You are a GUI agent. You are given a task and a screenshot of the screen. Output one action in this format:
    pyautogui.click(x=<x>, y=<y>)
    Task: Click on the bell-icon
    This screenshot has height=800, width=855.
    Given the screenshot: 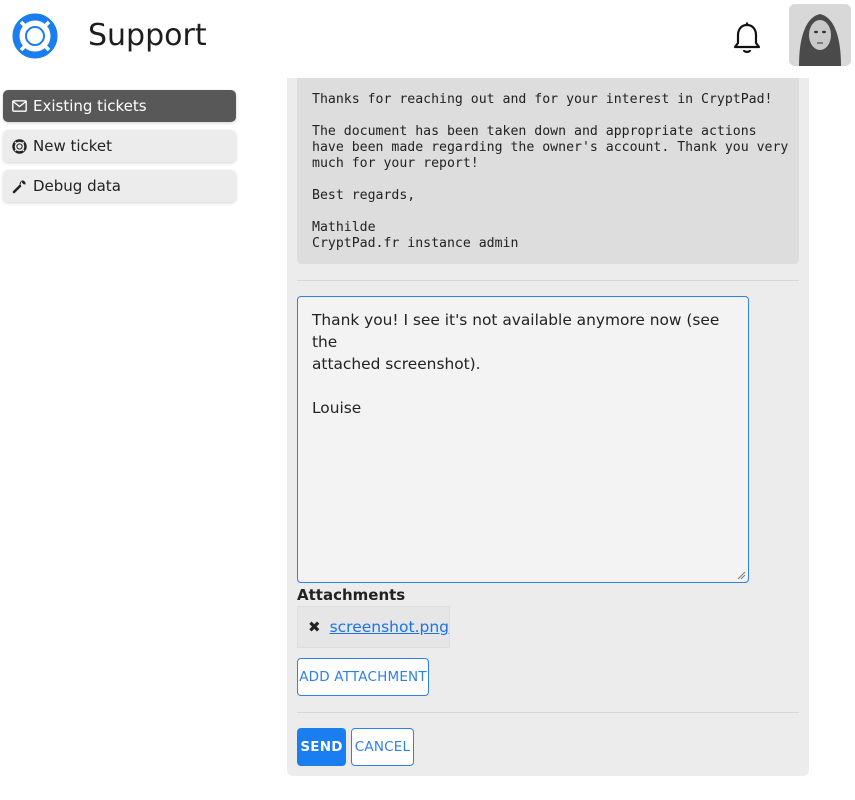 What is the action you would take?
    pyautogui.click(x=747, y=38)
    